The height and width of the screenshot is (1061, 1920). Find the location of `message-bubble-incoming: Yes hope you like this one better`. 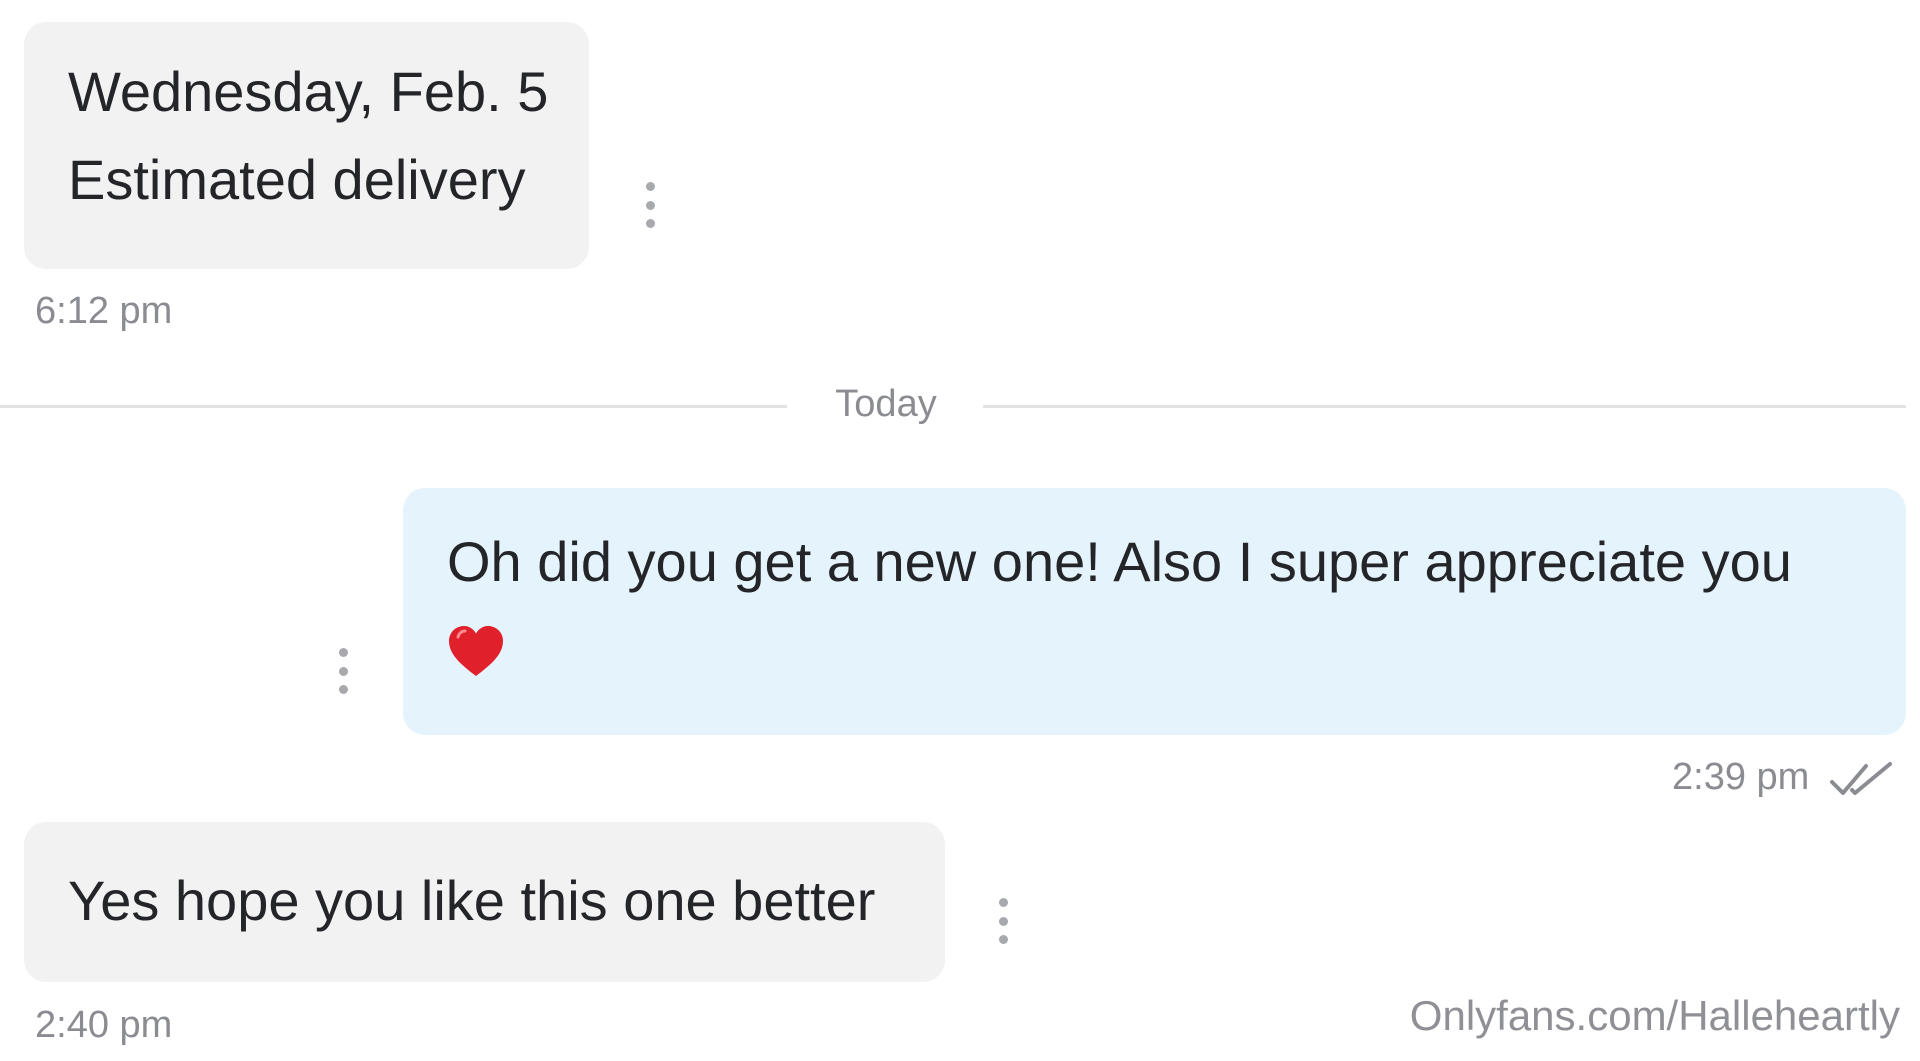

message-bubble-incoming: Yes hope you like this one better is located at coordinates (484, 902).